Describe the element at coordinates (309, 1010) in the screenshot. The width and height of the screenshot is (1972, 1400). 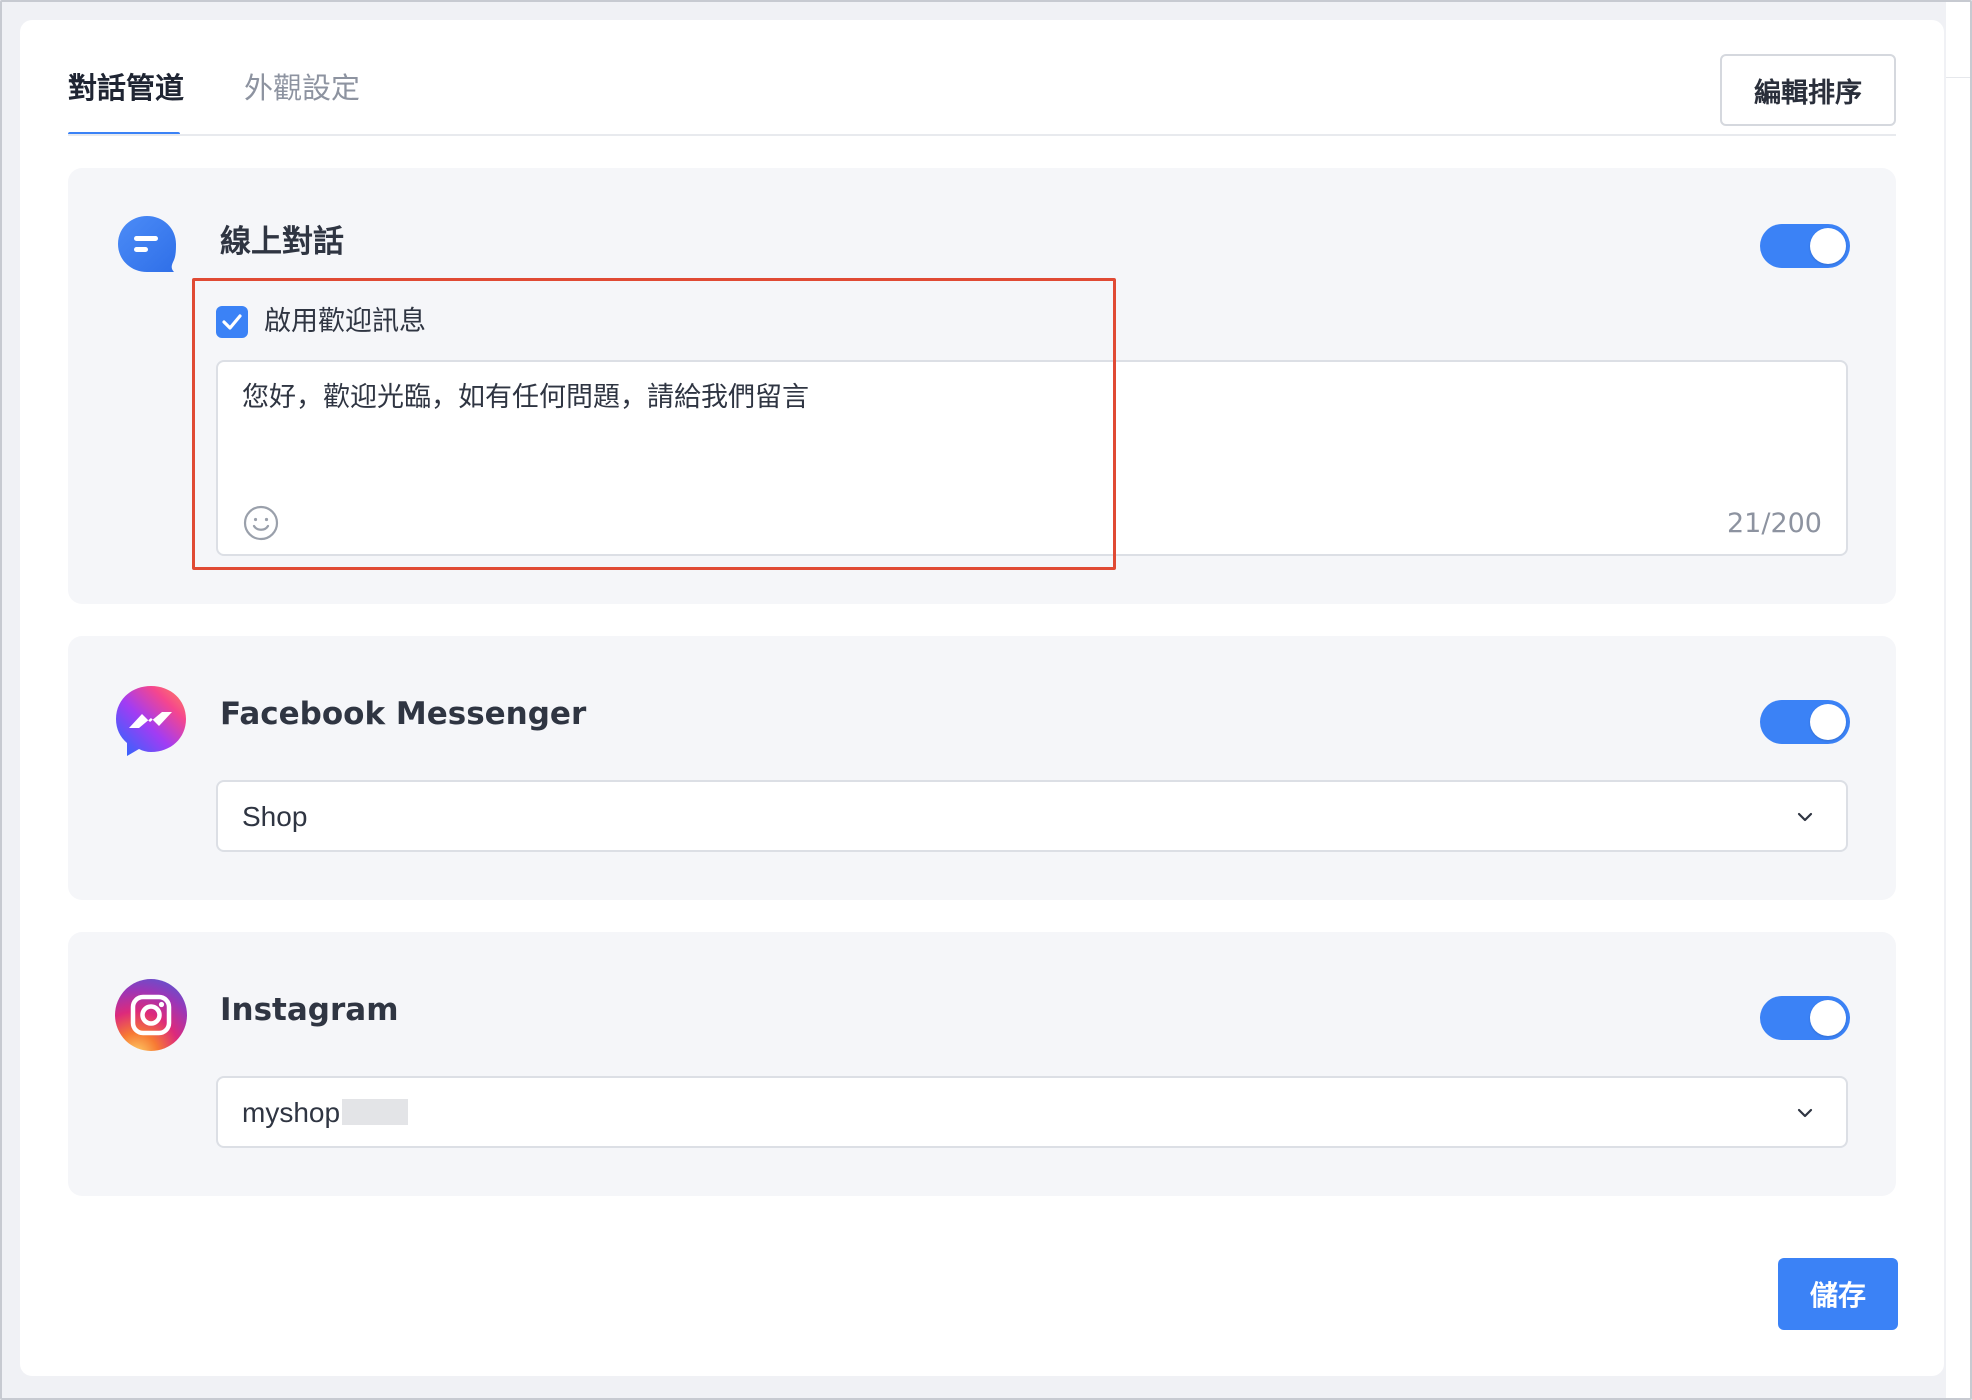
I see `channel-title-instagram: Instagram` at that location.